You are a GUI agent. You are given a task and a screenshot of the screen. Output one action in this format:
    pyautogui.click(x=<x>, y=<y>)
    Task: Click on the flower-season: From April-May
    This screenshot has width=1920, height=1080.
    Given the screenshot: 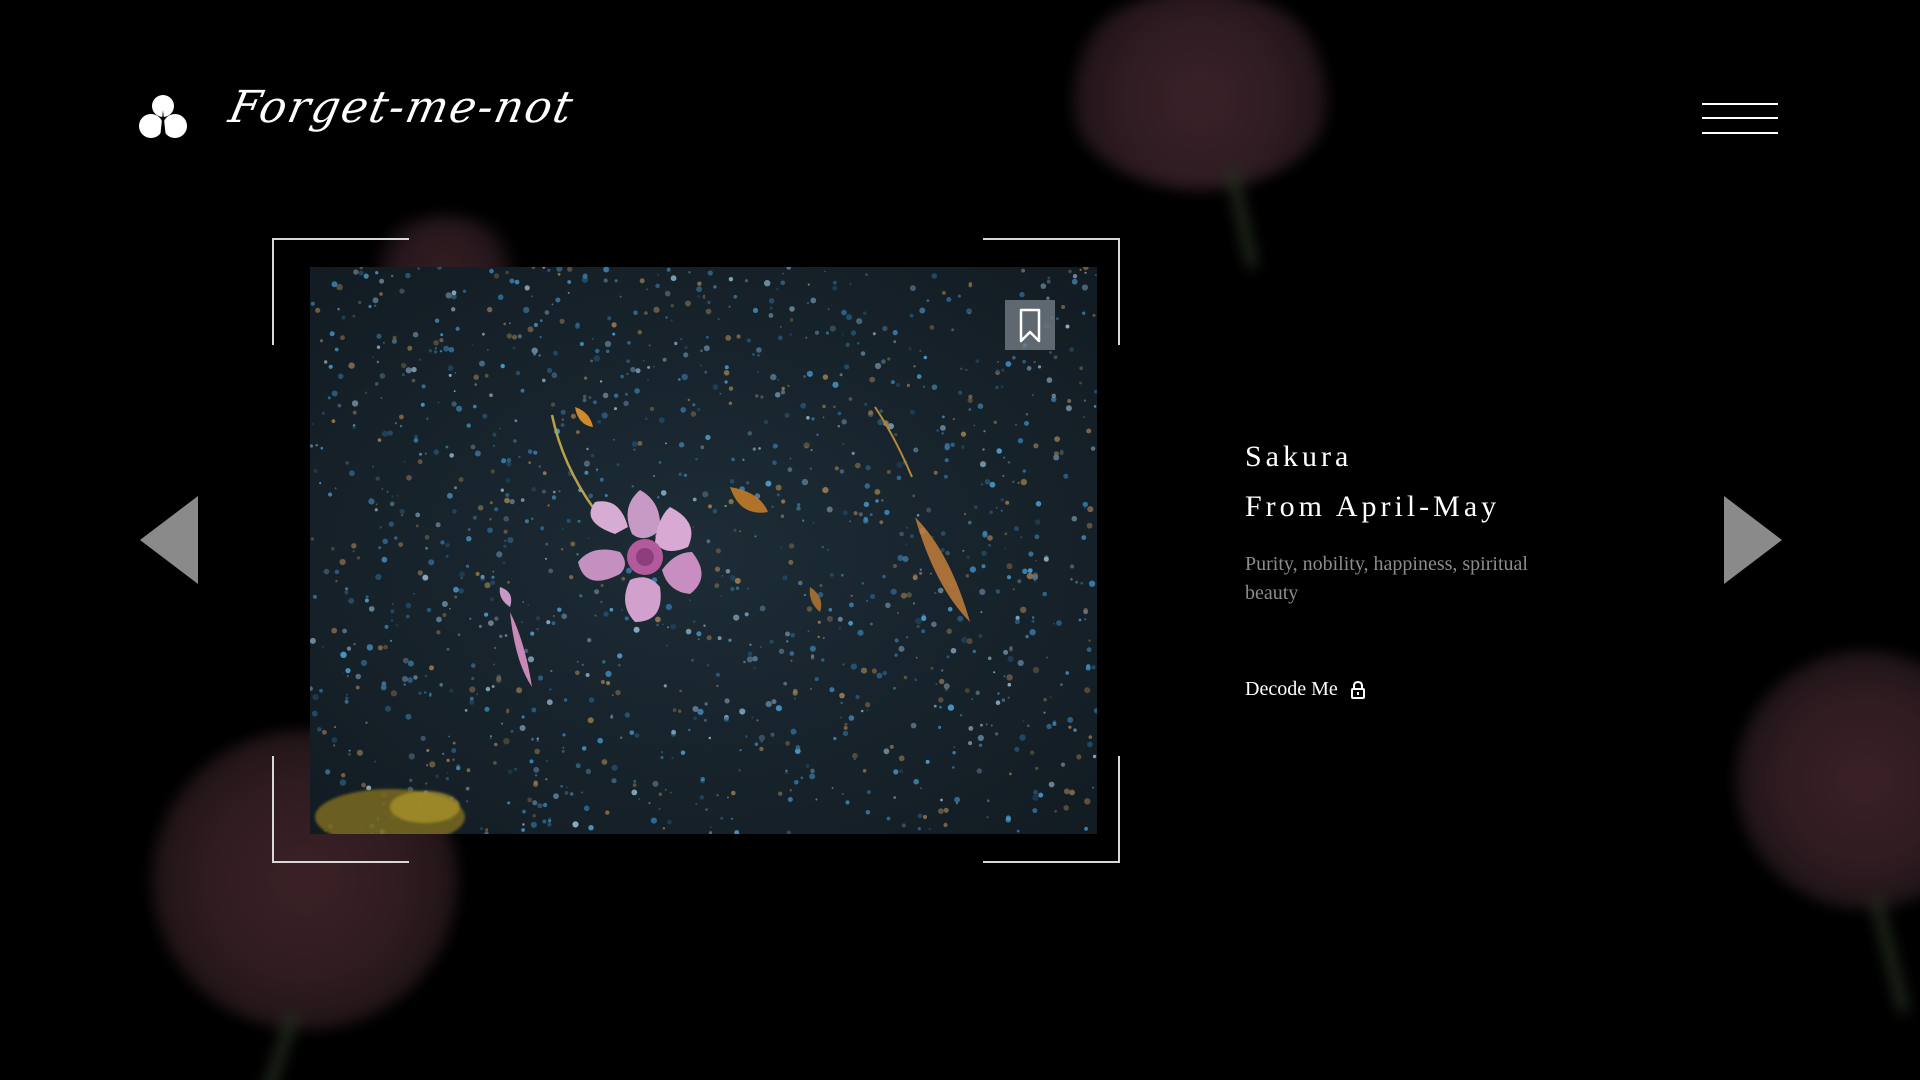 What is the action you would take?
    pyautogui.click(x=1373, y=506)
    